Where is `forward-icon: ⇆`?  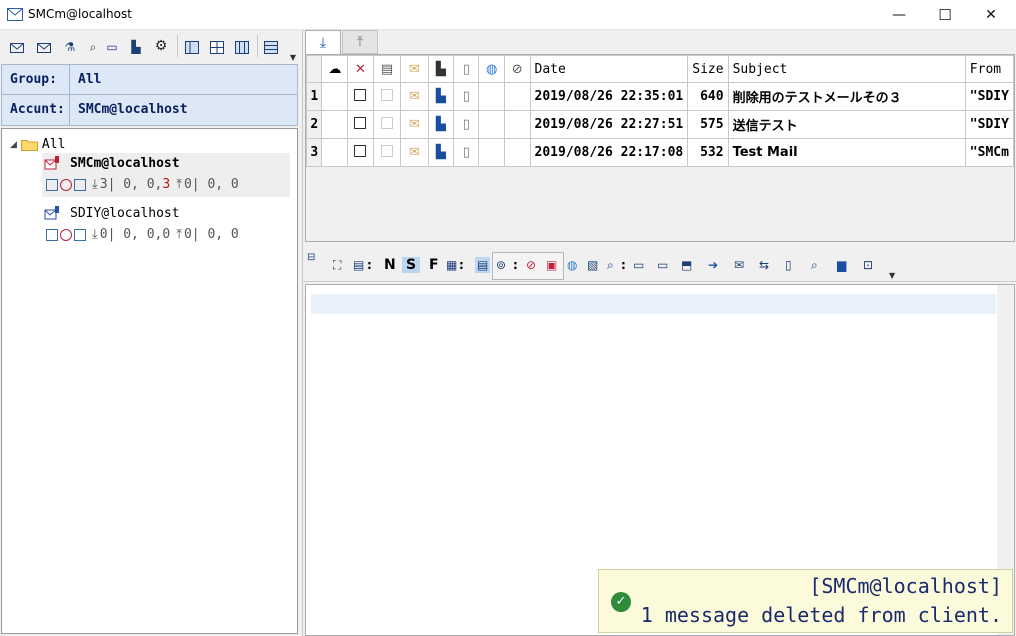 forward-icon: ⇆ is located at coordinates (764, 265).